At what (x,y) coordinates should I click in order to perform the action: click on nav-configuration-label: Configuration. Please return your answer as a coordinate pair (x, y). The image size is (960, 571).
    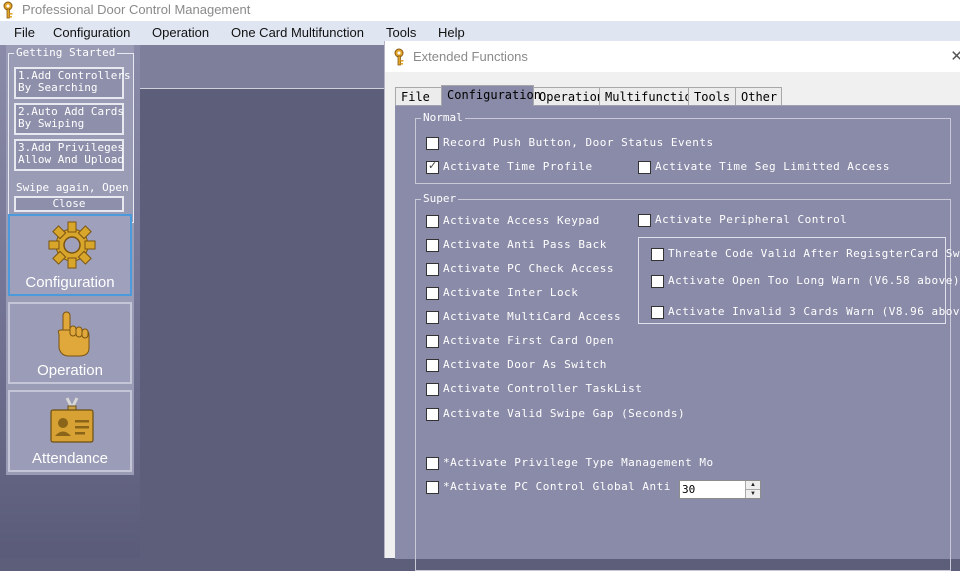
    Looking at the image, I should click on (70, 282).